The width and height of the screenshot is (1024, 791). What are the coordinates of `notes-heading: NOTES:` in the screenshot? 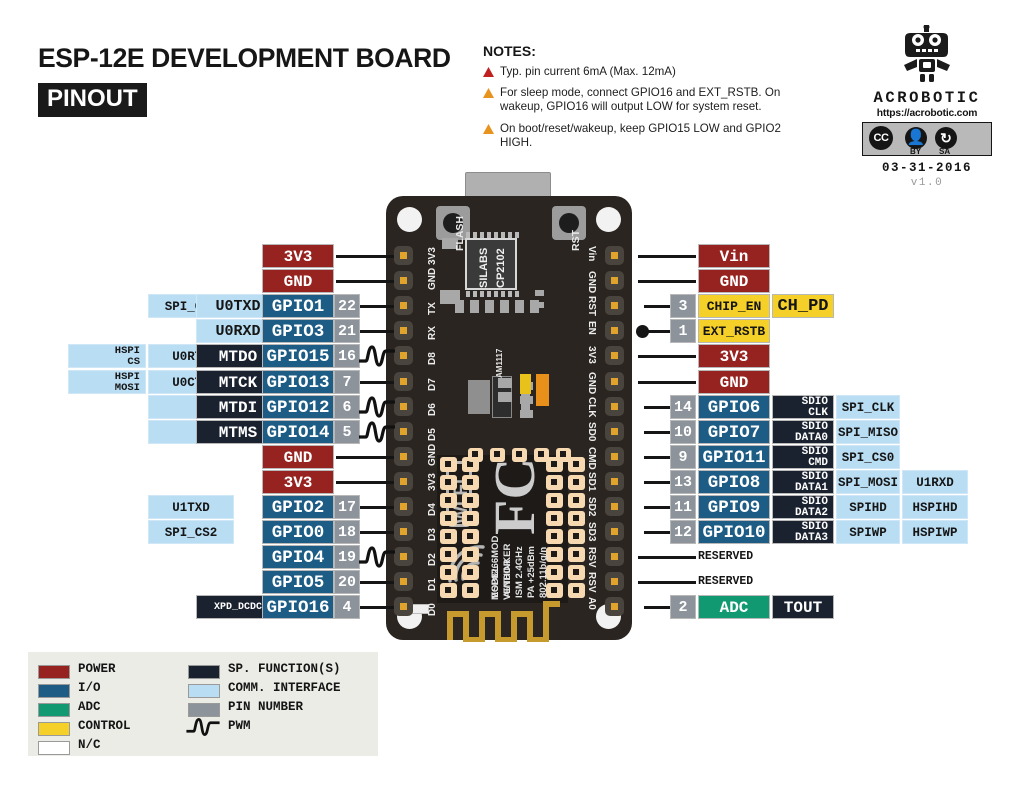 It's located at (509, 51).